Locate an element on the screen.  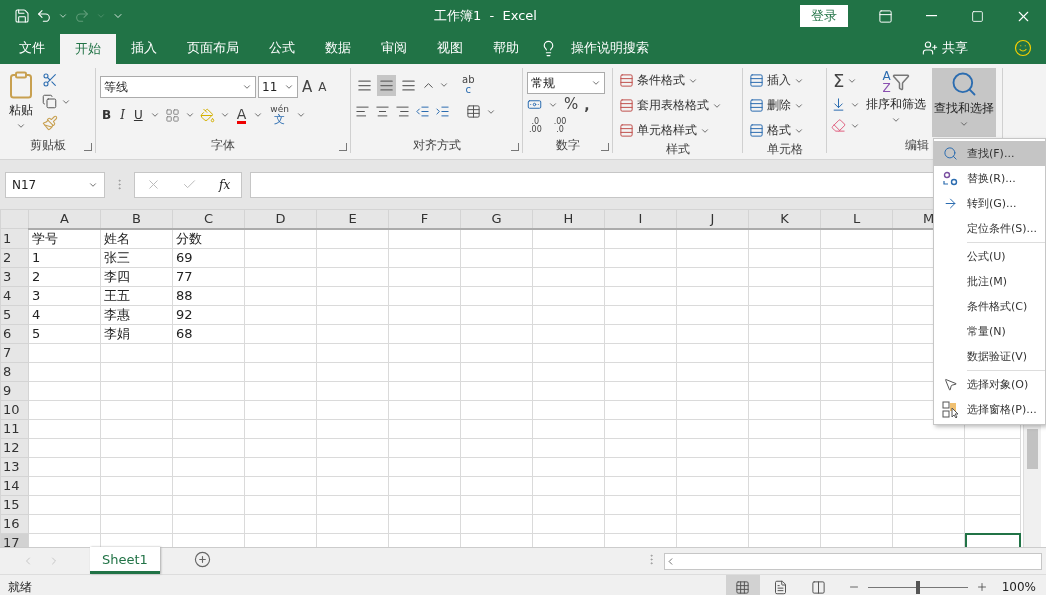
status-text: 就绪 is located at coordinates (20, 586).